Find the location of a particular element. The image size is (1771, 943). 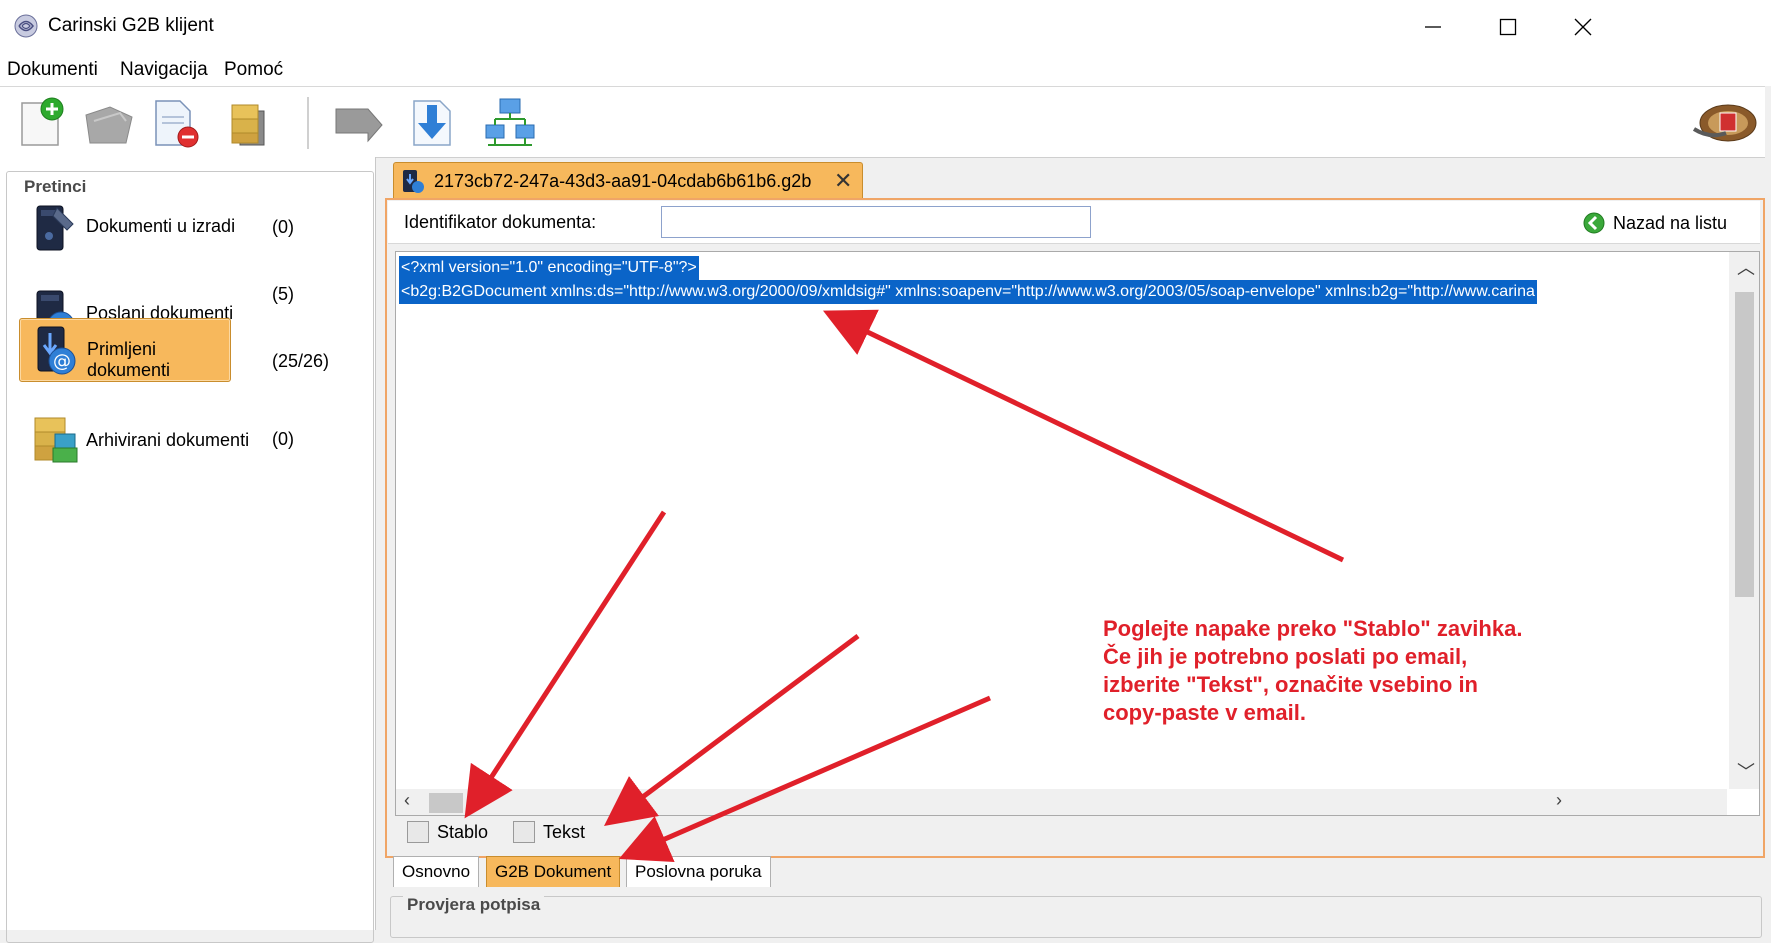

horizontal-scrollbar: ‹ › is located at coordinates (1061, 802).